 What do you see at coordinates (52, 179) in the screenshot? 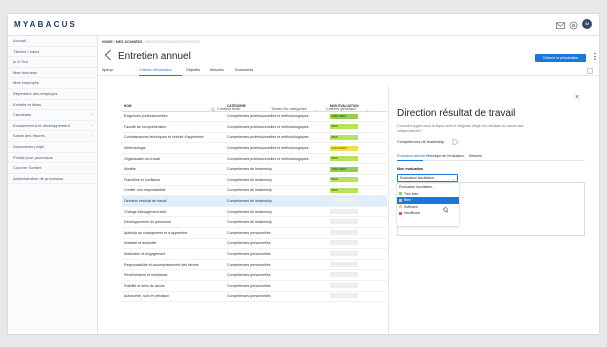
I see `sidebar-item: Administration de processus` at bounding box center [52, 179].